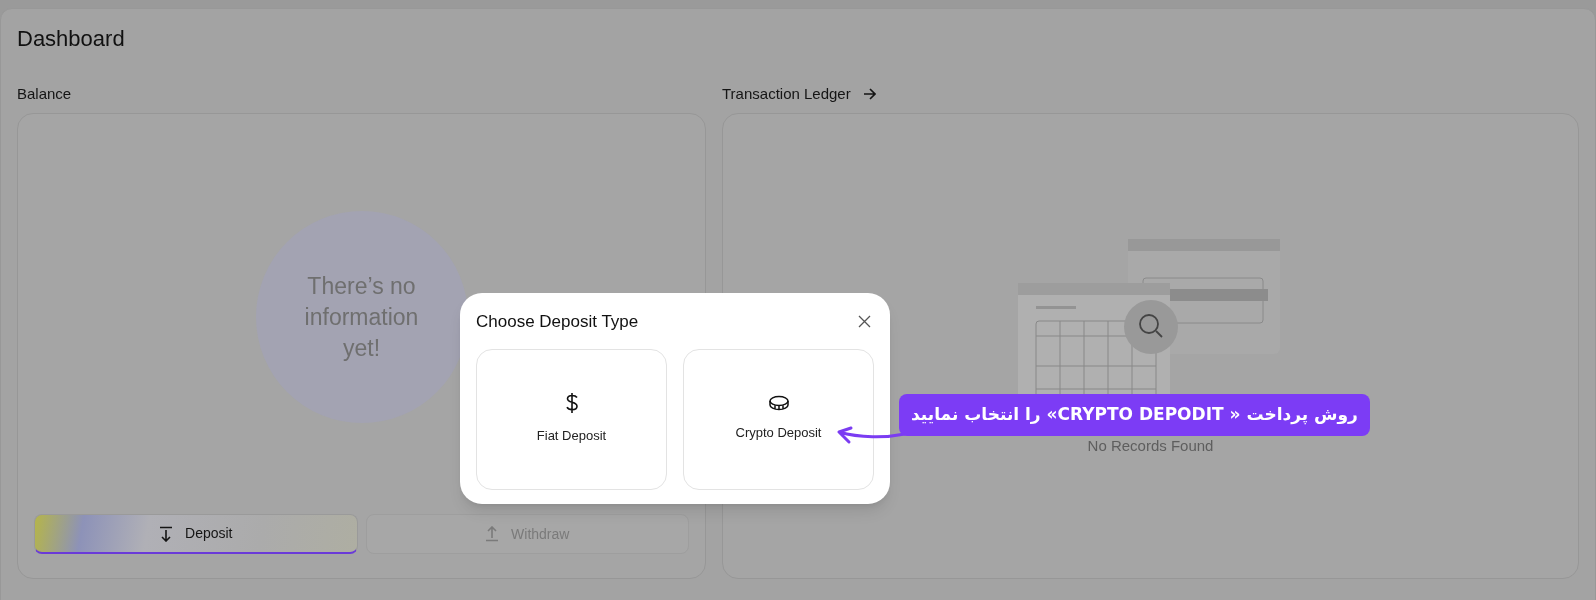 The width and height of the screenshot is (1596, 600). Describe the element at coordinates (361, 317) in the screenshot. I see `empty-state-text: There’s no information yet!` at that location.